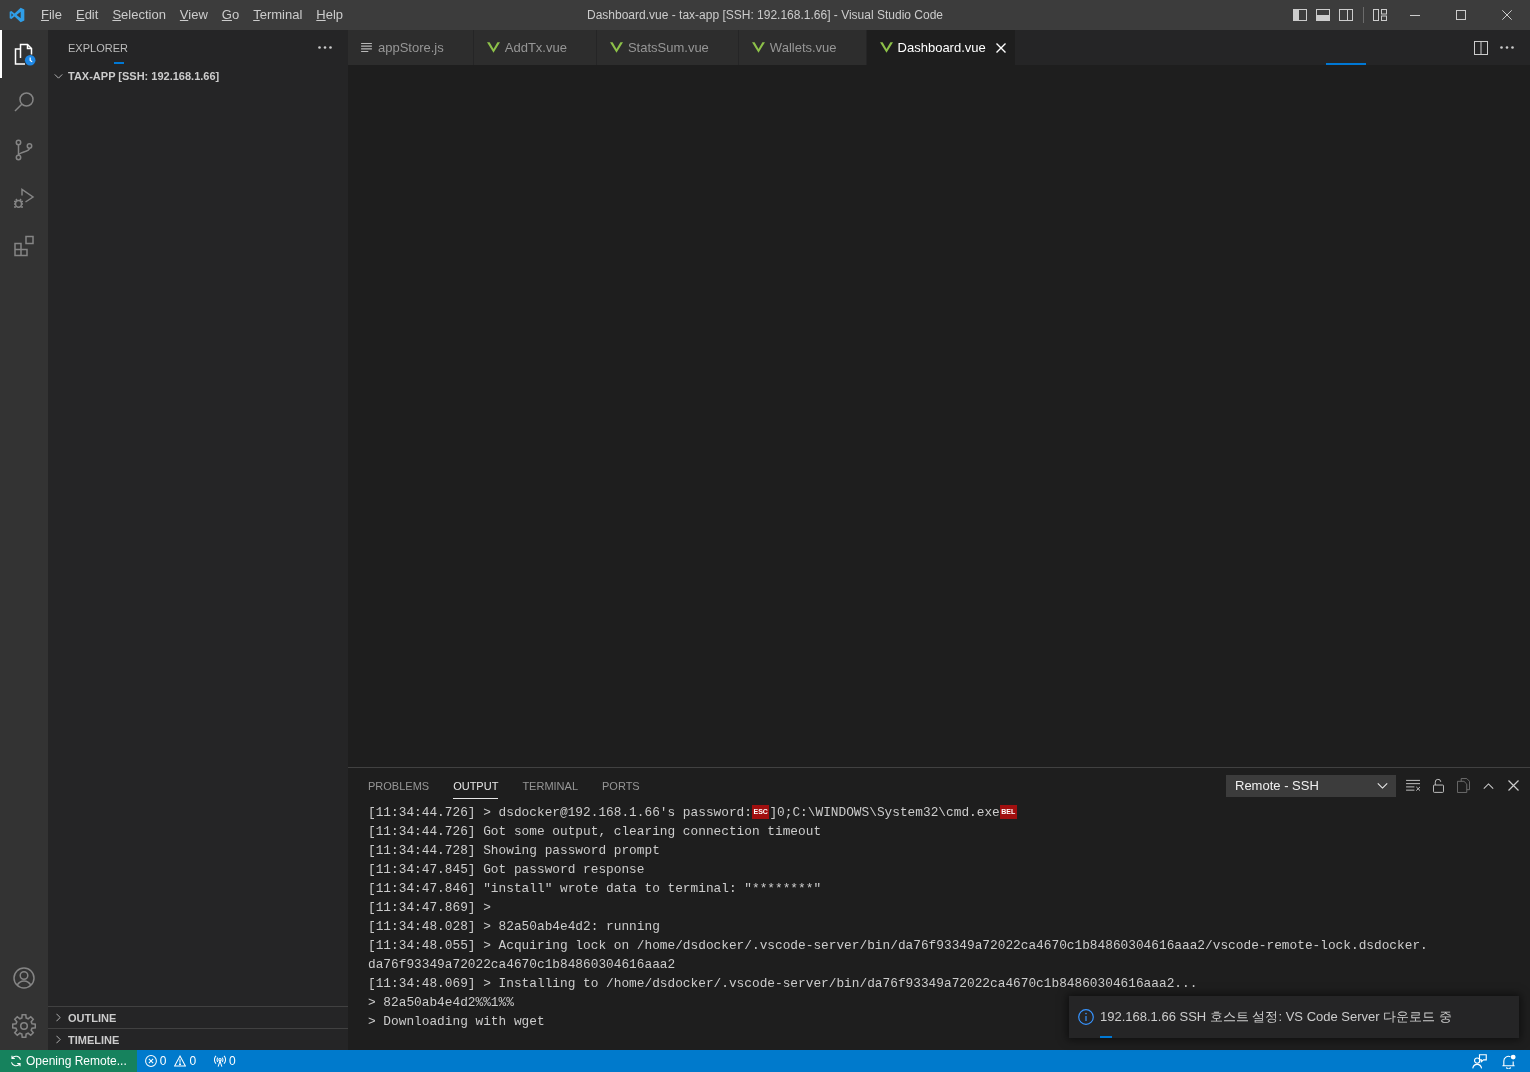 The width and height of the screenshot is (1530, 1072). I want to click on editor-tab: Dashboard.vue, so click(941, 47).